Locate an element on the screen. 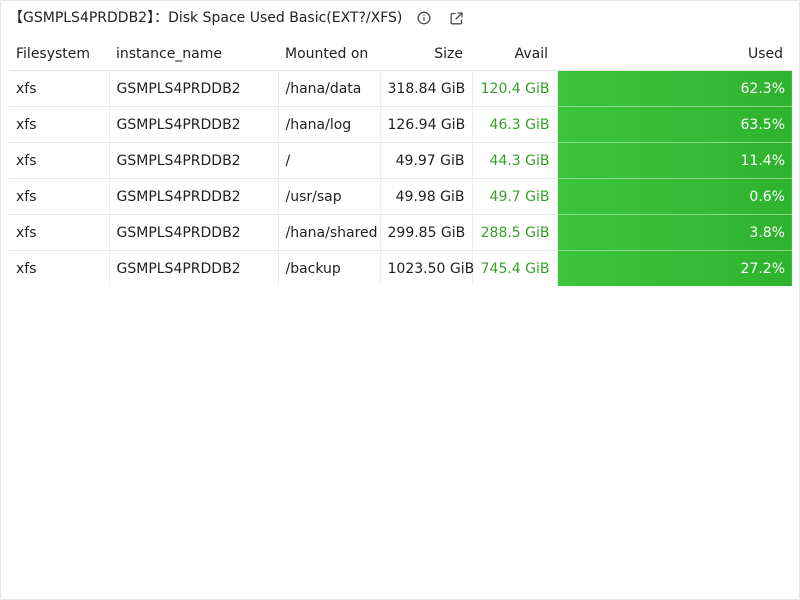  cell-size: 318.84 GiB is located at coordinates (426, 88).